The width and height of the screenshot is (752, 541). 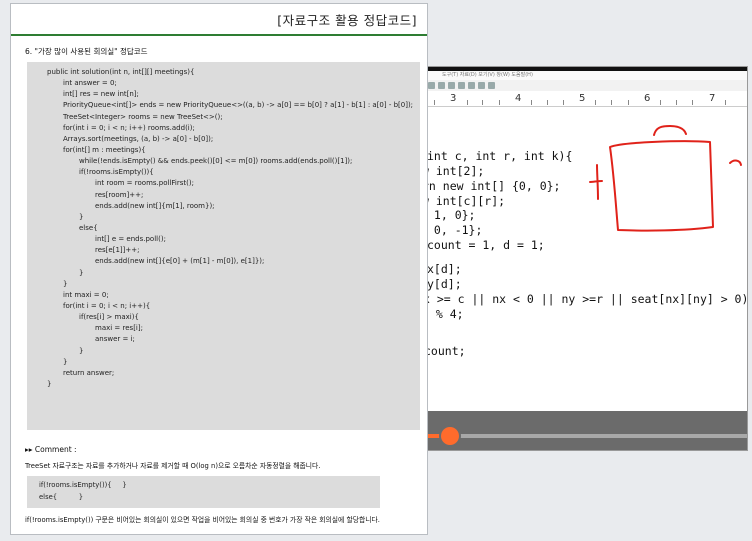 I want to click on ruler-tick: 3, so click(x=453, y=98).